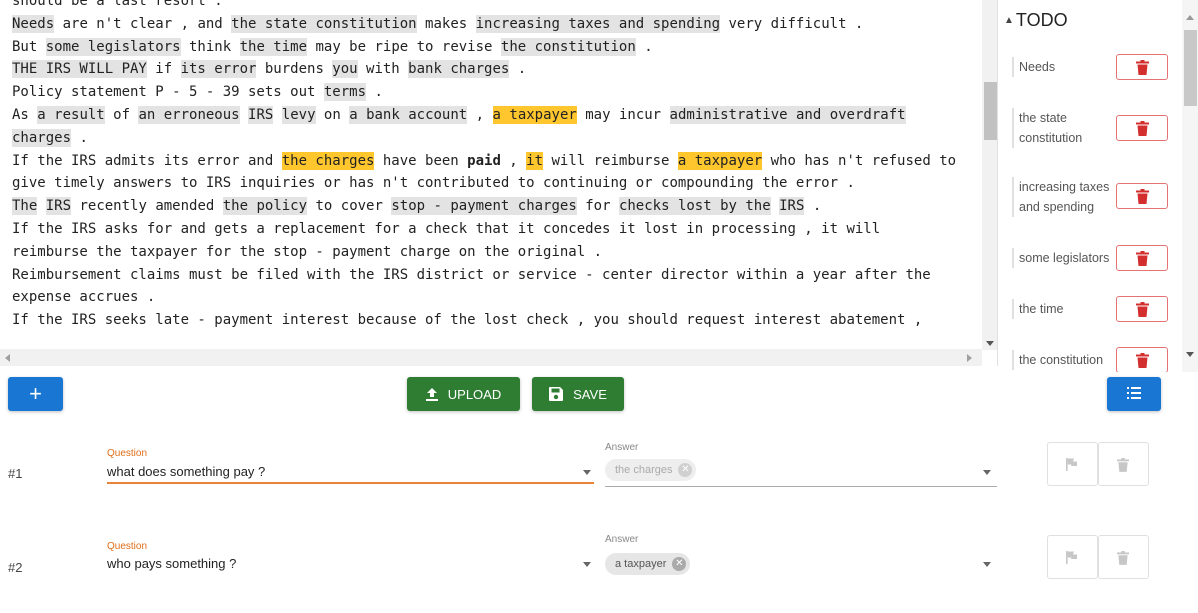 This screenshot has height=613, width=1198. I want to click on text-span: But, so click(29, 46).